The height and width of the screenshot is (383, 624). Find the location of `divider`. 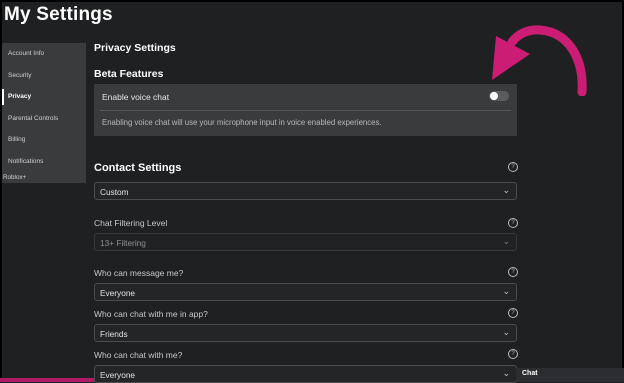

divider is located at coordinates (305, 110).